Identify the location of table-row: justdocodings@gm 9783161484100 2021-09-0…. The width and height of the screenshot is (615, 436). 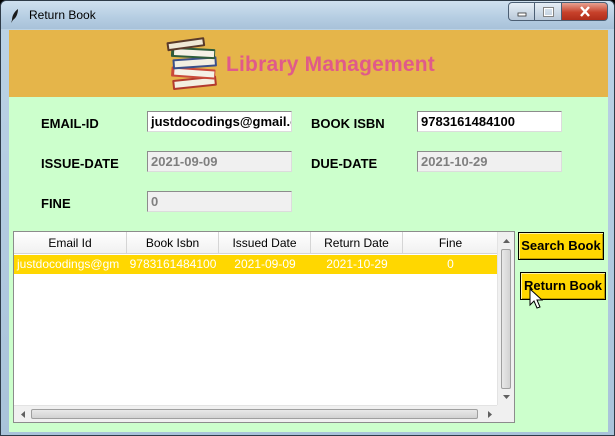
(256, 264).